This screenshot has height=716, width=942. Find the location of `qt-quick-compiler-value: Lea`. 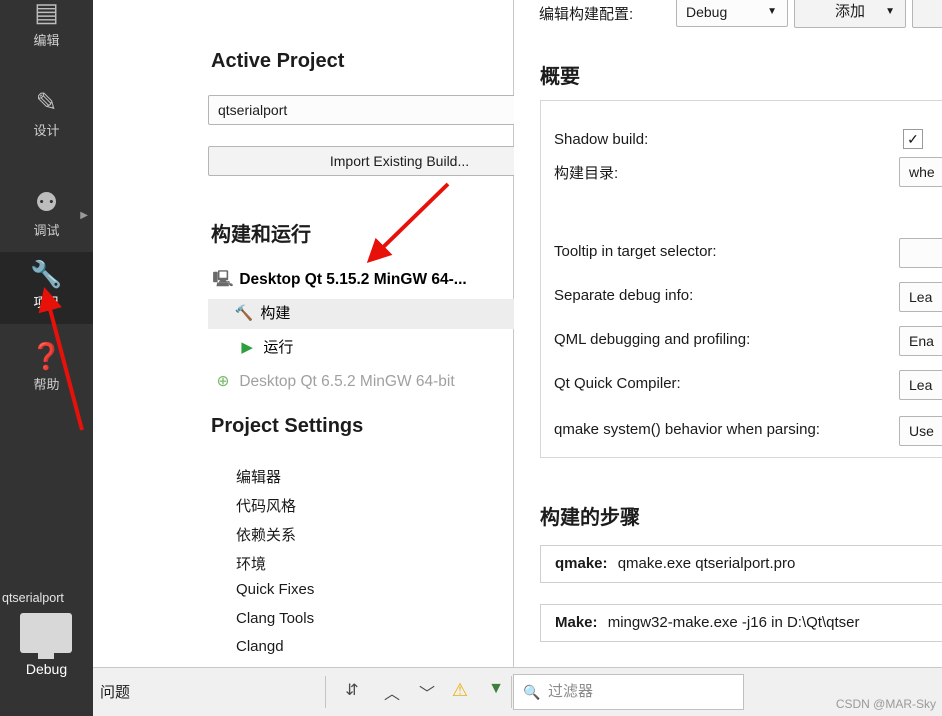

qt-quick-compiler-value: Lea is located at coordinates (921, 385).